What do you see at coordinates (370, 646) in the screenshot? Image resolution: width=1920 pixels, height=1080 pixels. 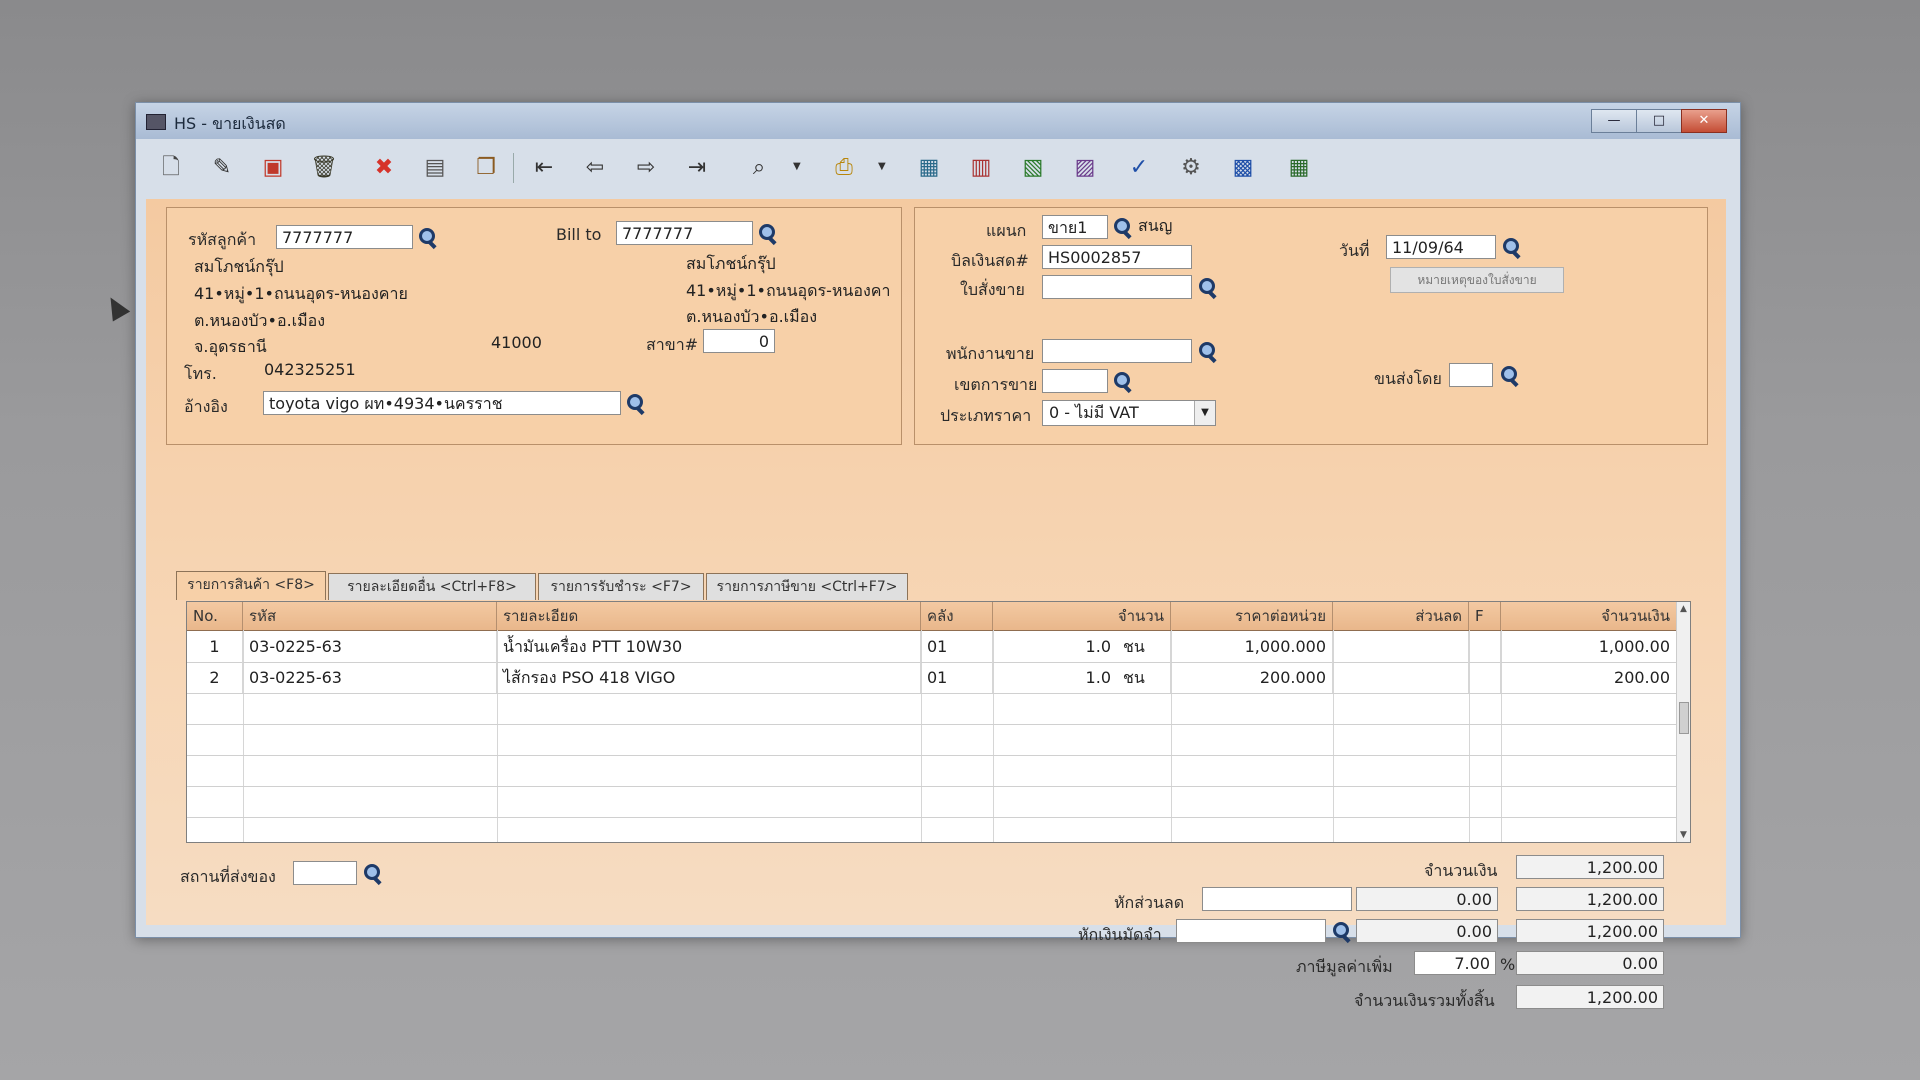 I see `row-code: 03-0225-63` at bounding box center [370, 646].